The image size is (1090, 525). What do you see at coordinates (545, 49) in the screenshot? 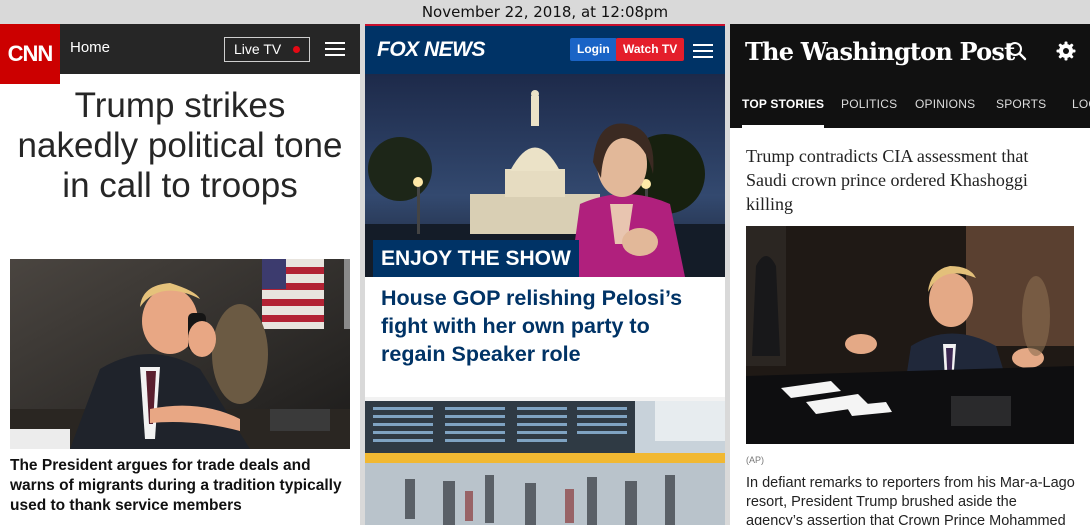
I see `fox-header: FOX NEWS Login Watch TV` at bounding box center [545, 49].